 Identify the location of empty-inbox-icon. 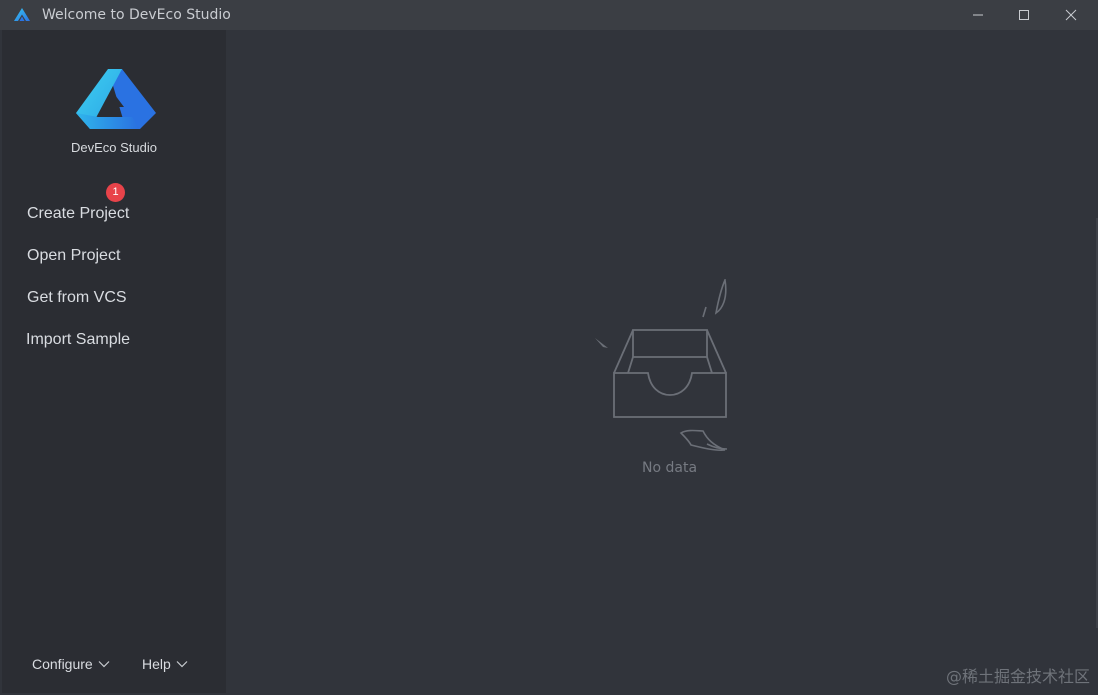
(661, 365).